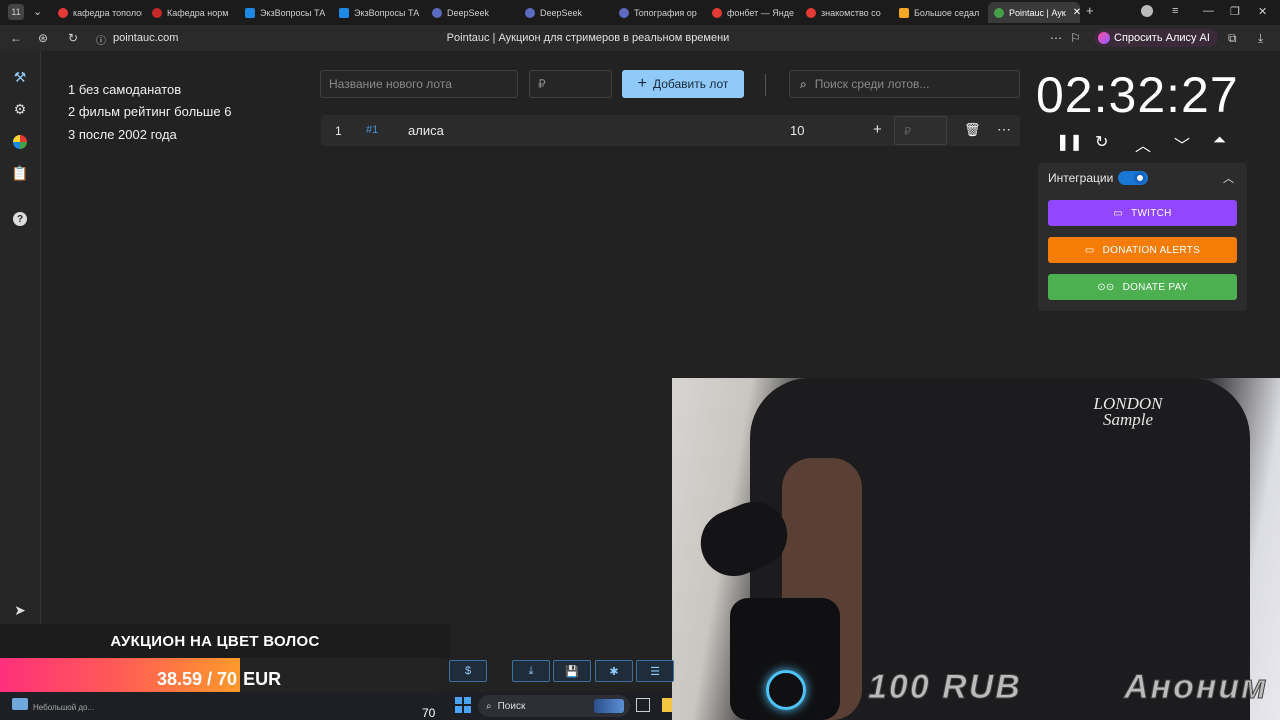  What do you see at coordinates (643, 705) in the screenshot?
I see `task-view-icon` at bounding box center [643, 705].